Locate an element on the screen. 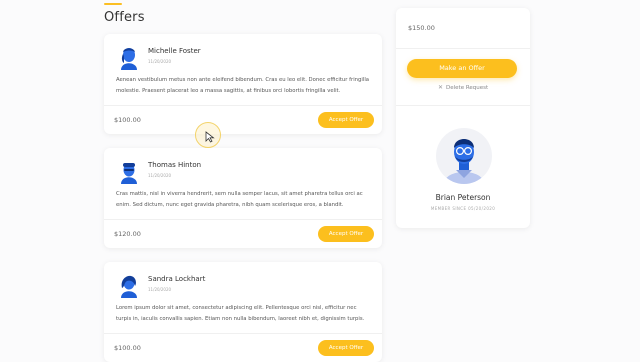 The width and height of the screenshot is (640, 362). mouse-cursor-icon is located at coordinates (210, 137).